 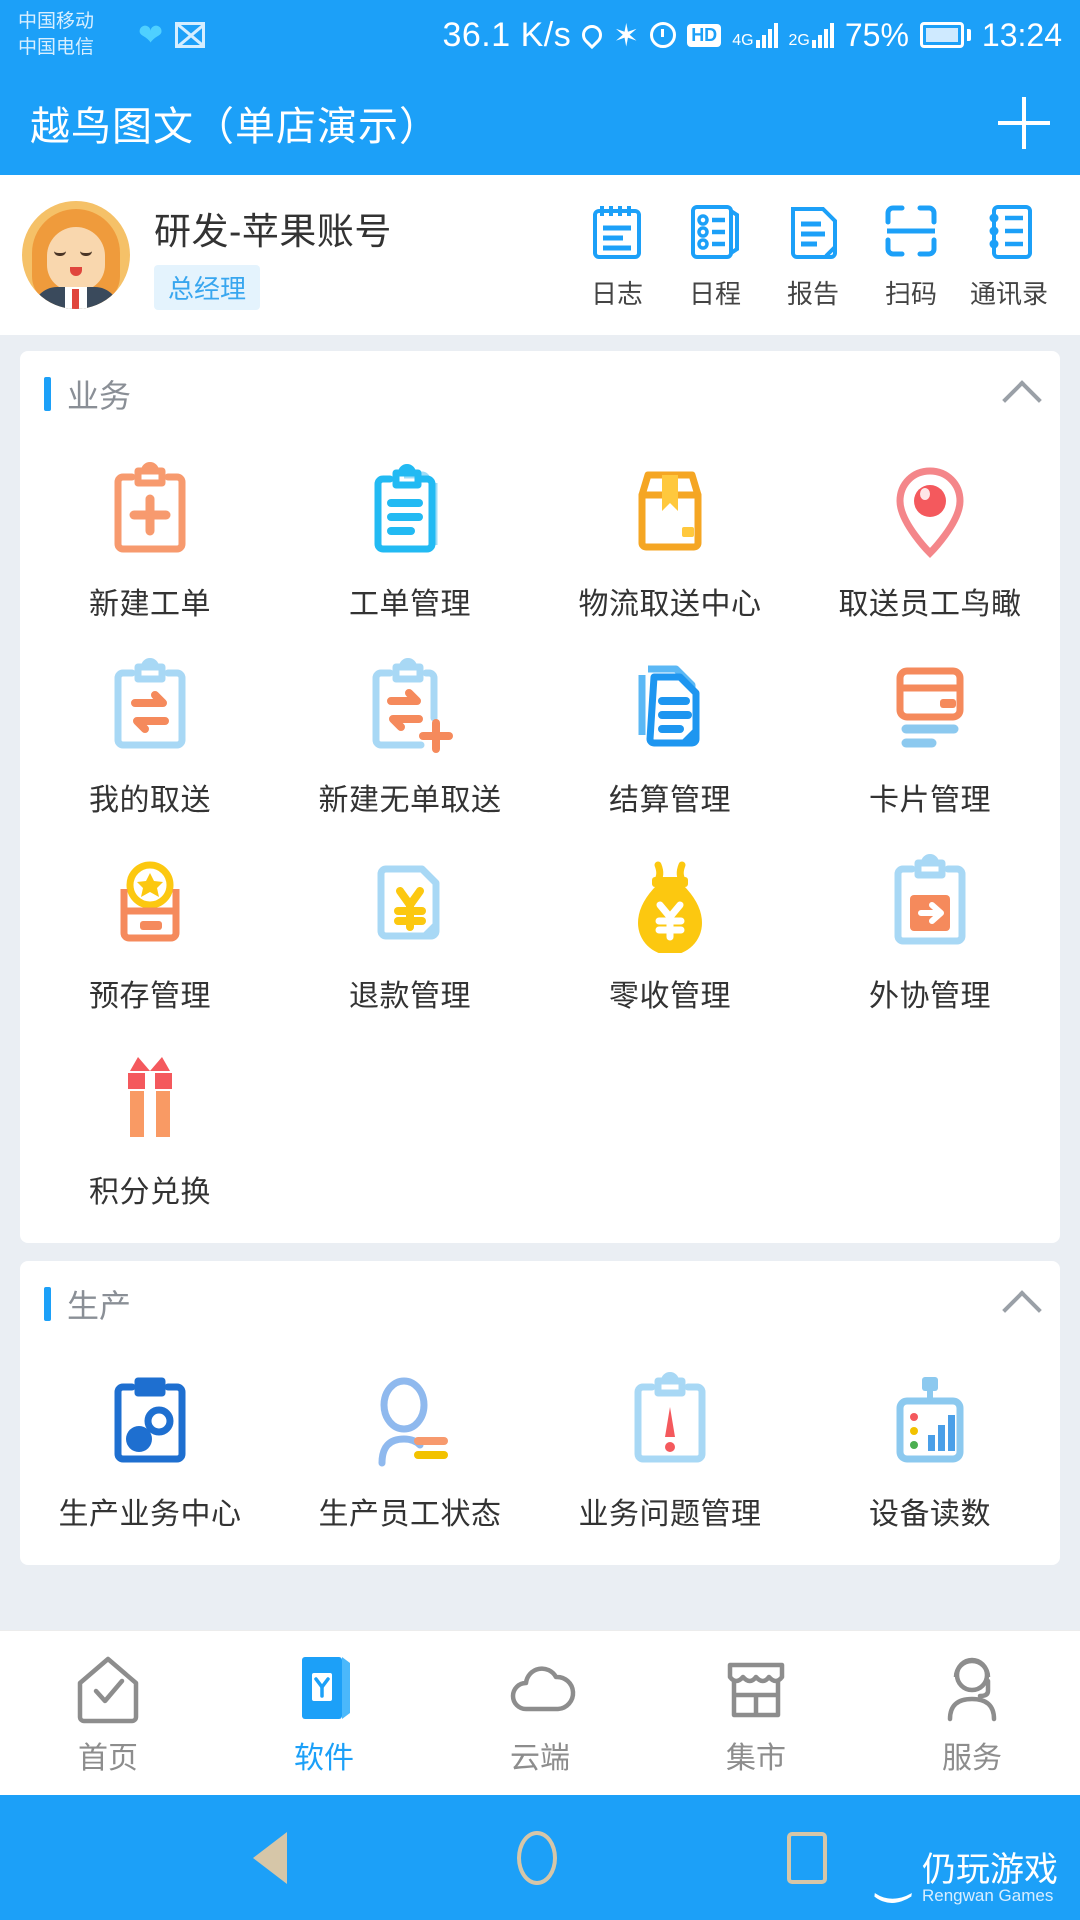 What do you see at coordinates (988, 1895) in the screenshot?
I see `watermark-subtitle: Rengwan Games` at bounding box center [988, 1895].